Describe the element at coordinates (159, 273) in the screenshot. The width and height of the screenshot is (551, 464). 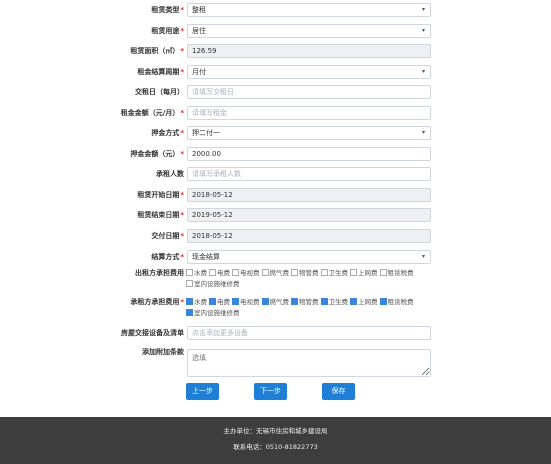
I see `lessor-fees-label: 出租方承担费用` at that location.